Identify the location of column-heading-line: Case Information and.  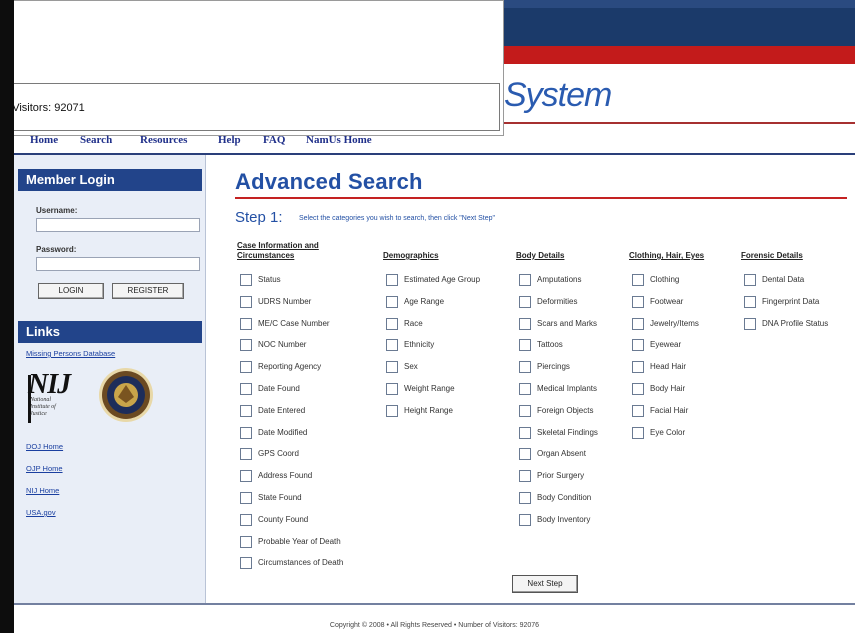
(278, 245).